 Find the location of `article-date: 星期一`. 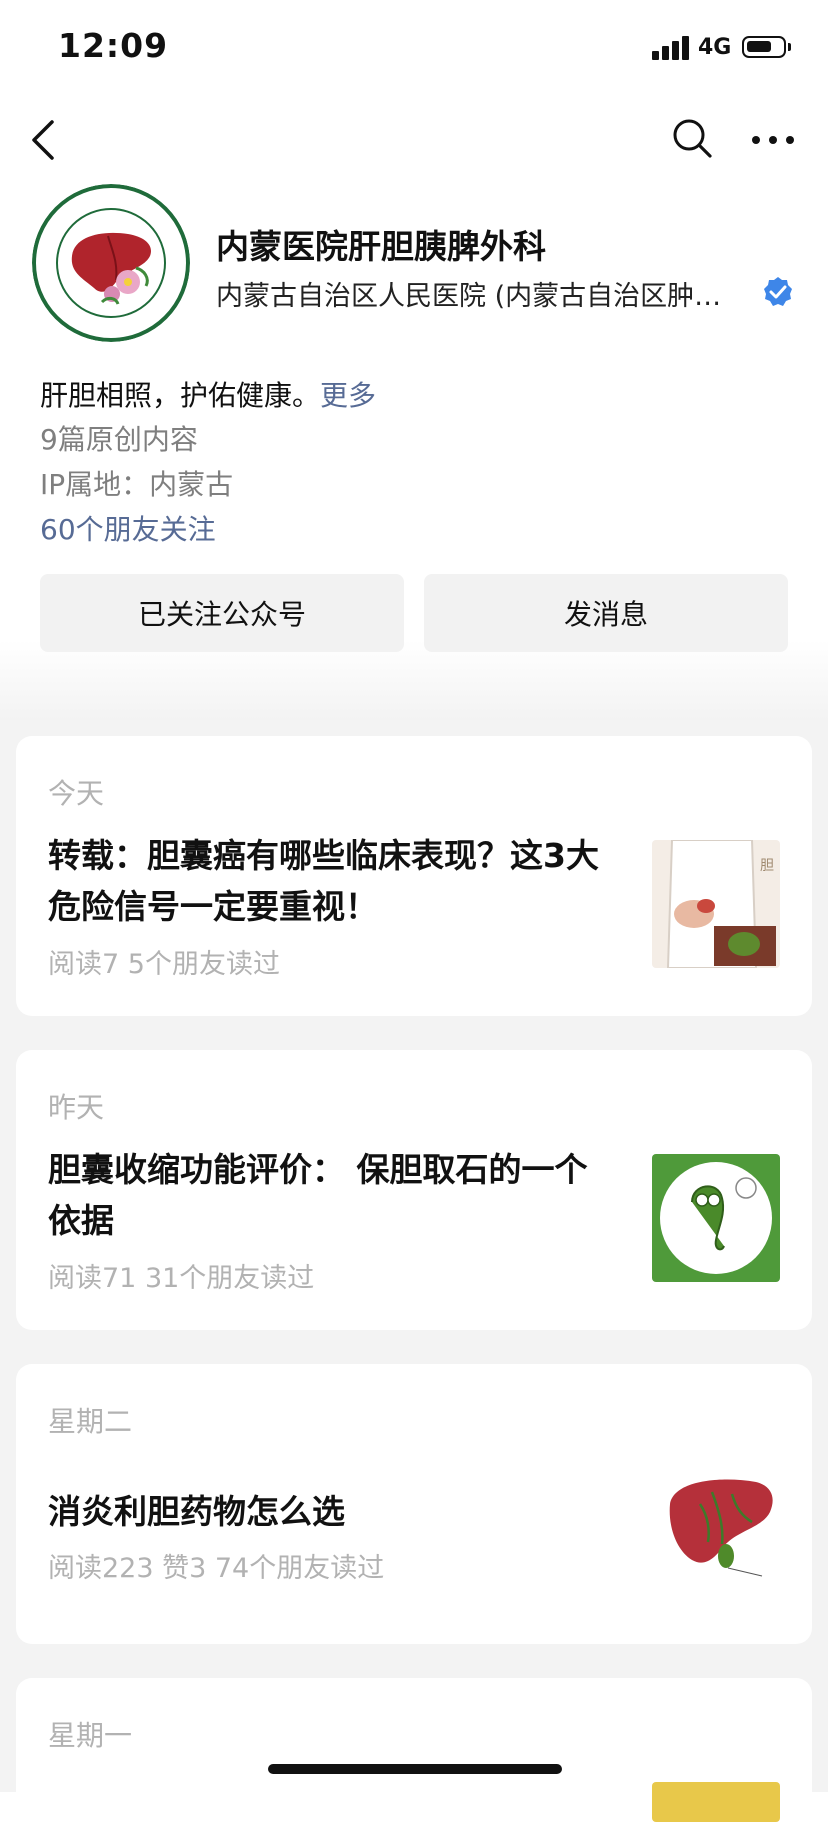

article-date: 星期一 is located at coordinates (90, 1735).